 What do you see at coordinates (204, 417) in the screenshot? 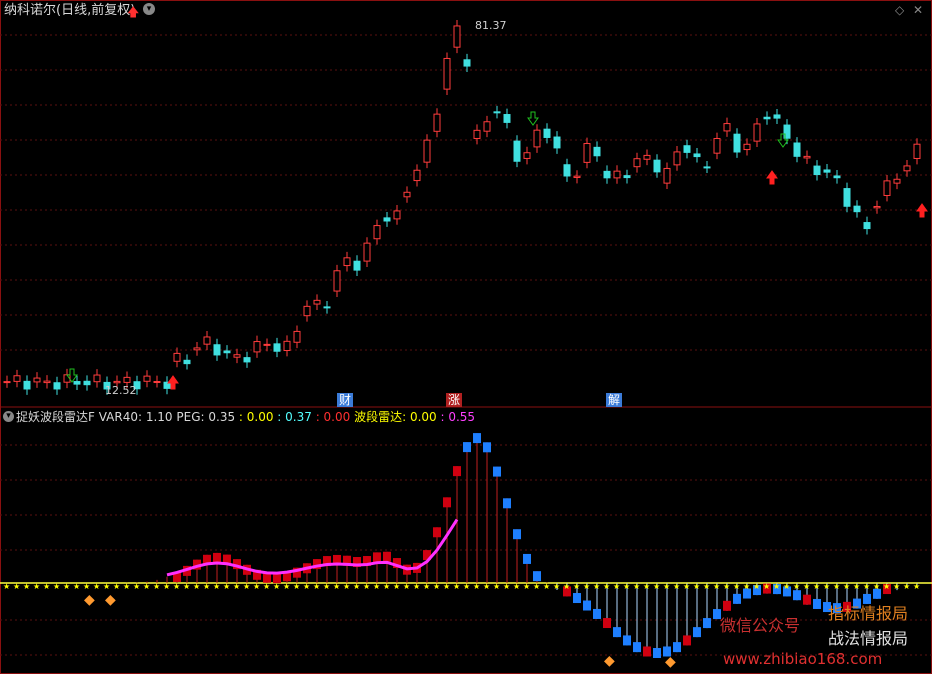
I see `indicator-value-1: PEG: 0.35` at bounding box center [204, 417].